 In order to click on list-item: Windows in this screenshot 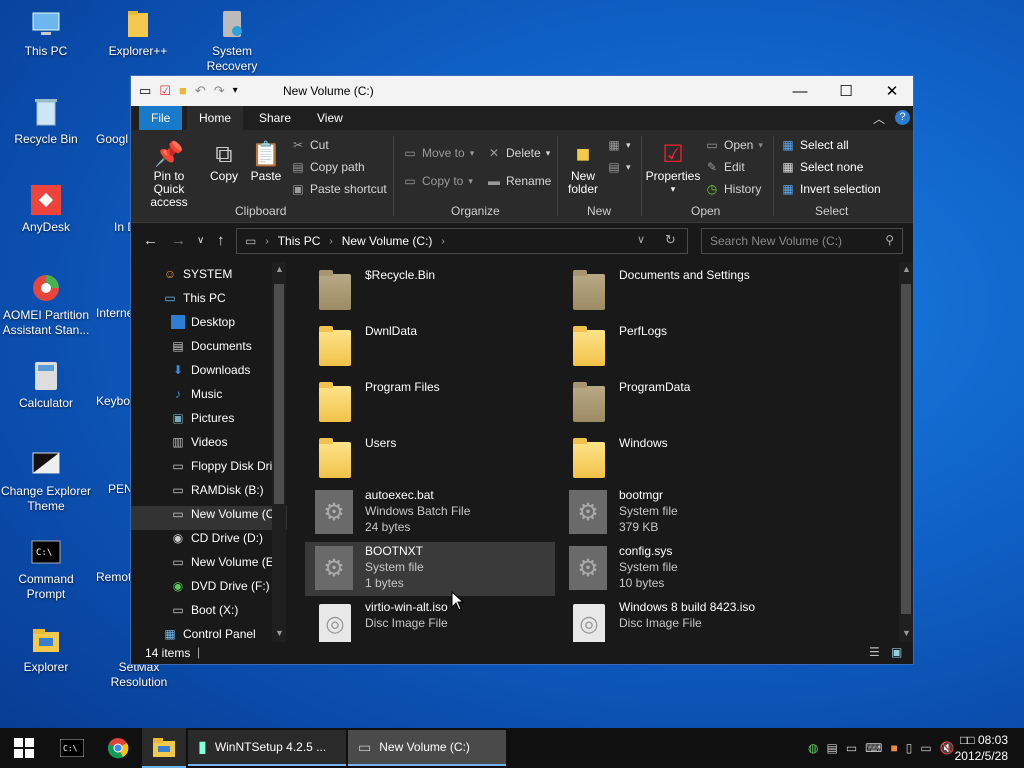, I will do `click(684, 457)`.